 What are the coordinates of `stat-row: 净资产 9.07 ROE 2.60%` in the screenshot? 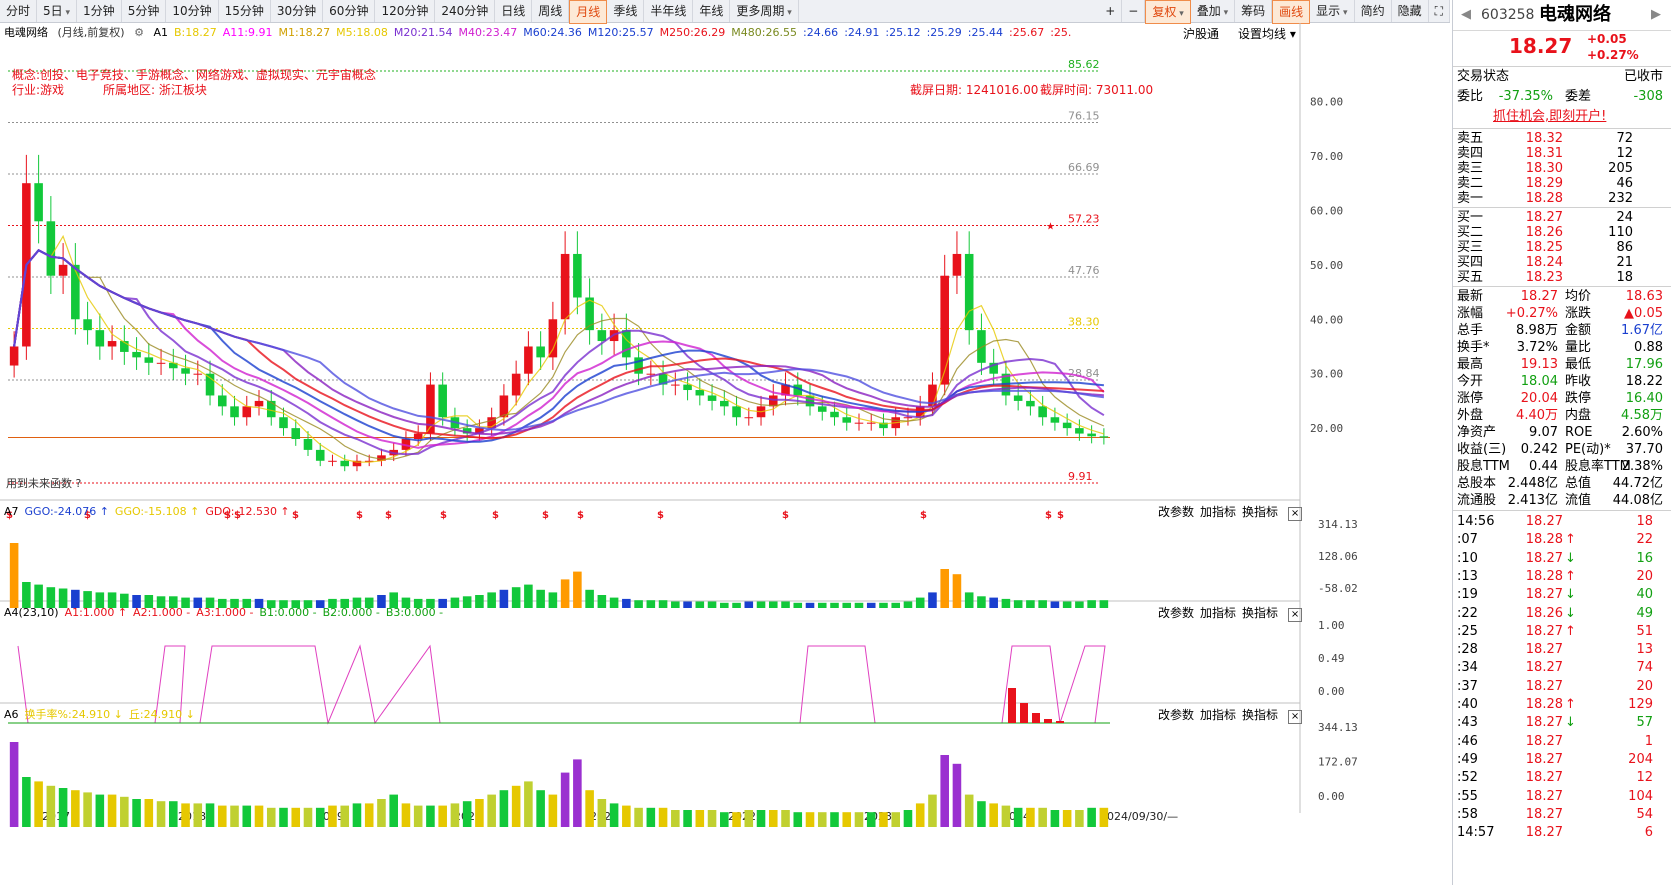 It's located at (1562, 433).